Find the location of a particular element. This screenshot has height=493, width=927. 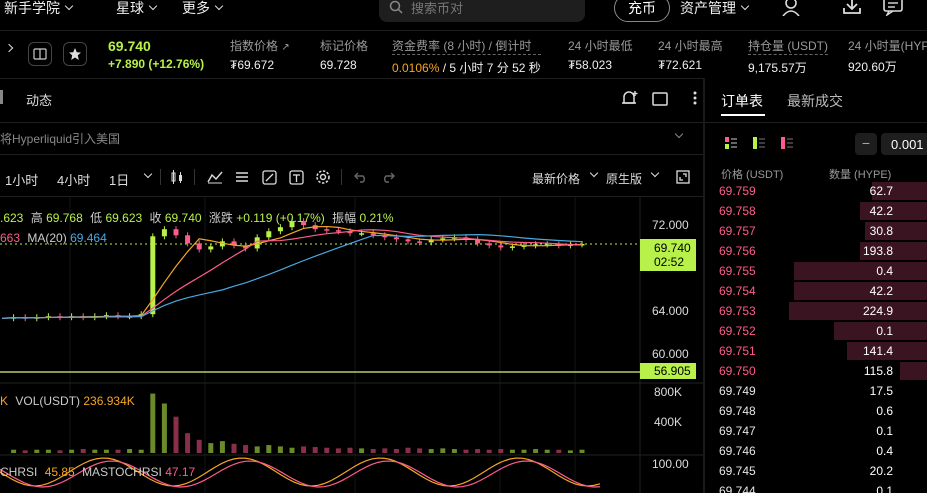

download-icon is located at coordinates (852, 8).